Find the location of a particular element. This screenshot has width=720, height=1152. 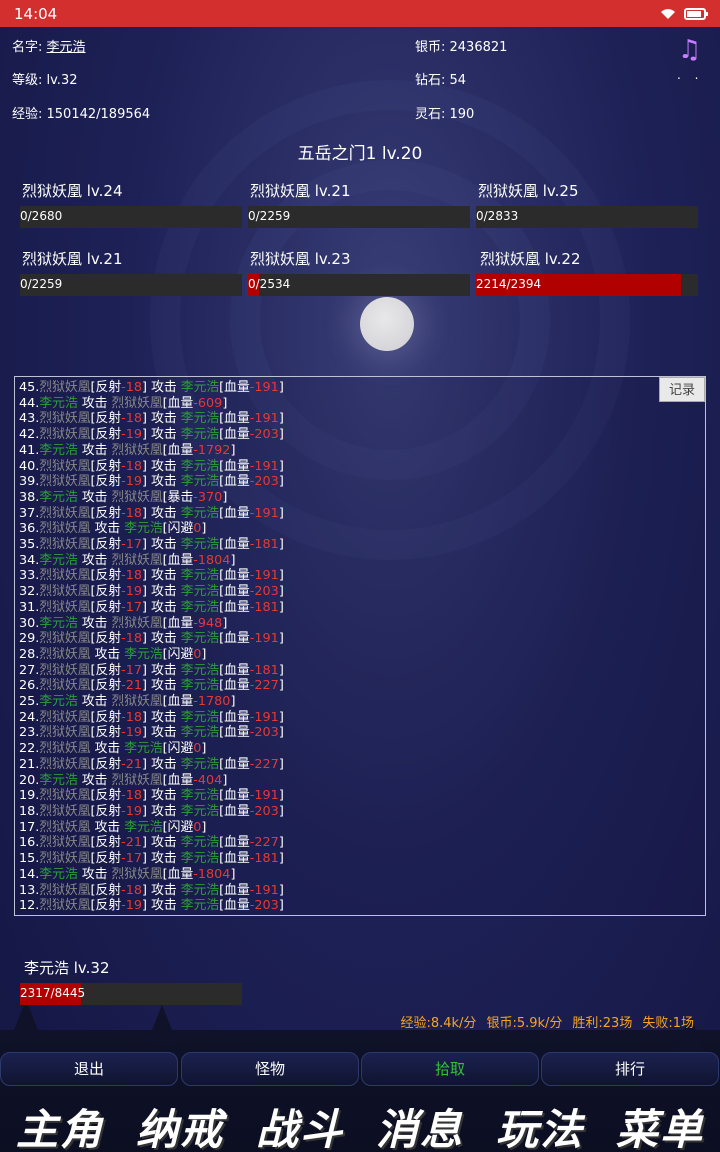

enemy-name: 烈狱妖凰 lv.22 is located at coordinates (530, 259).